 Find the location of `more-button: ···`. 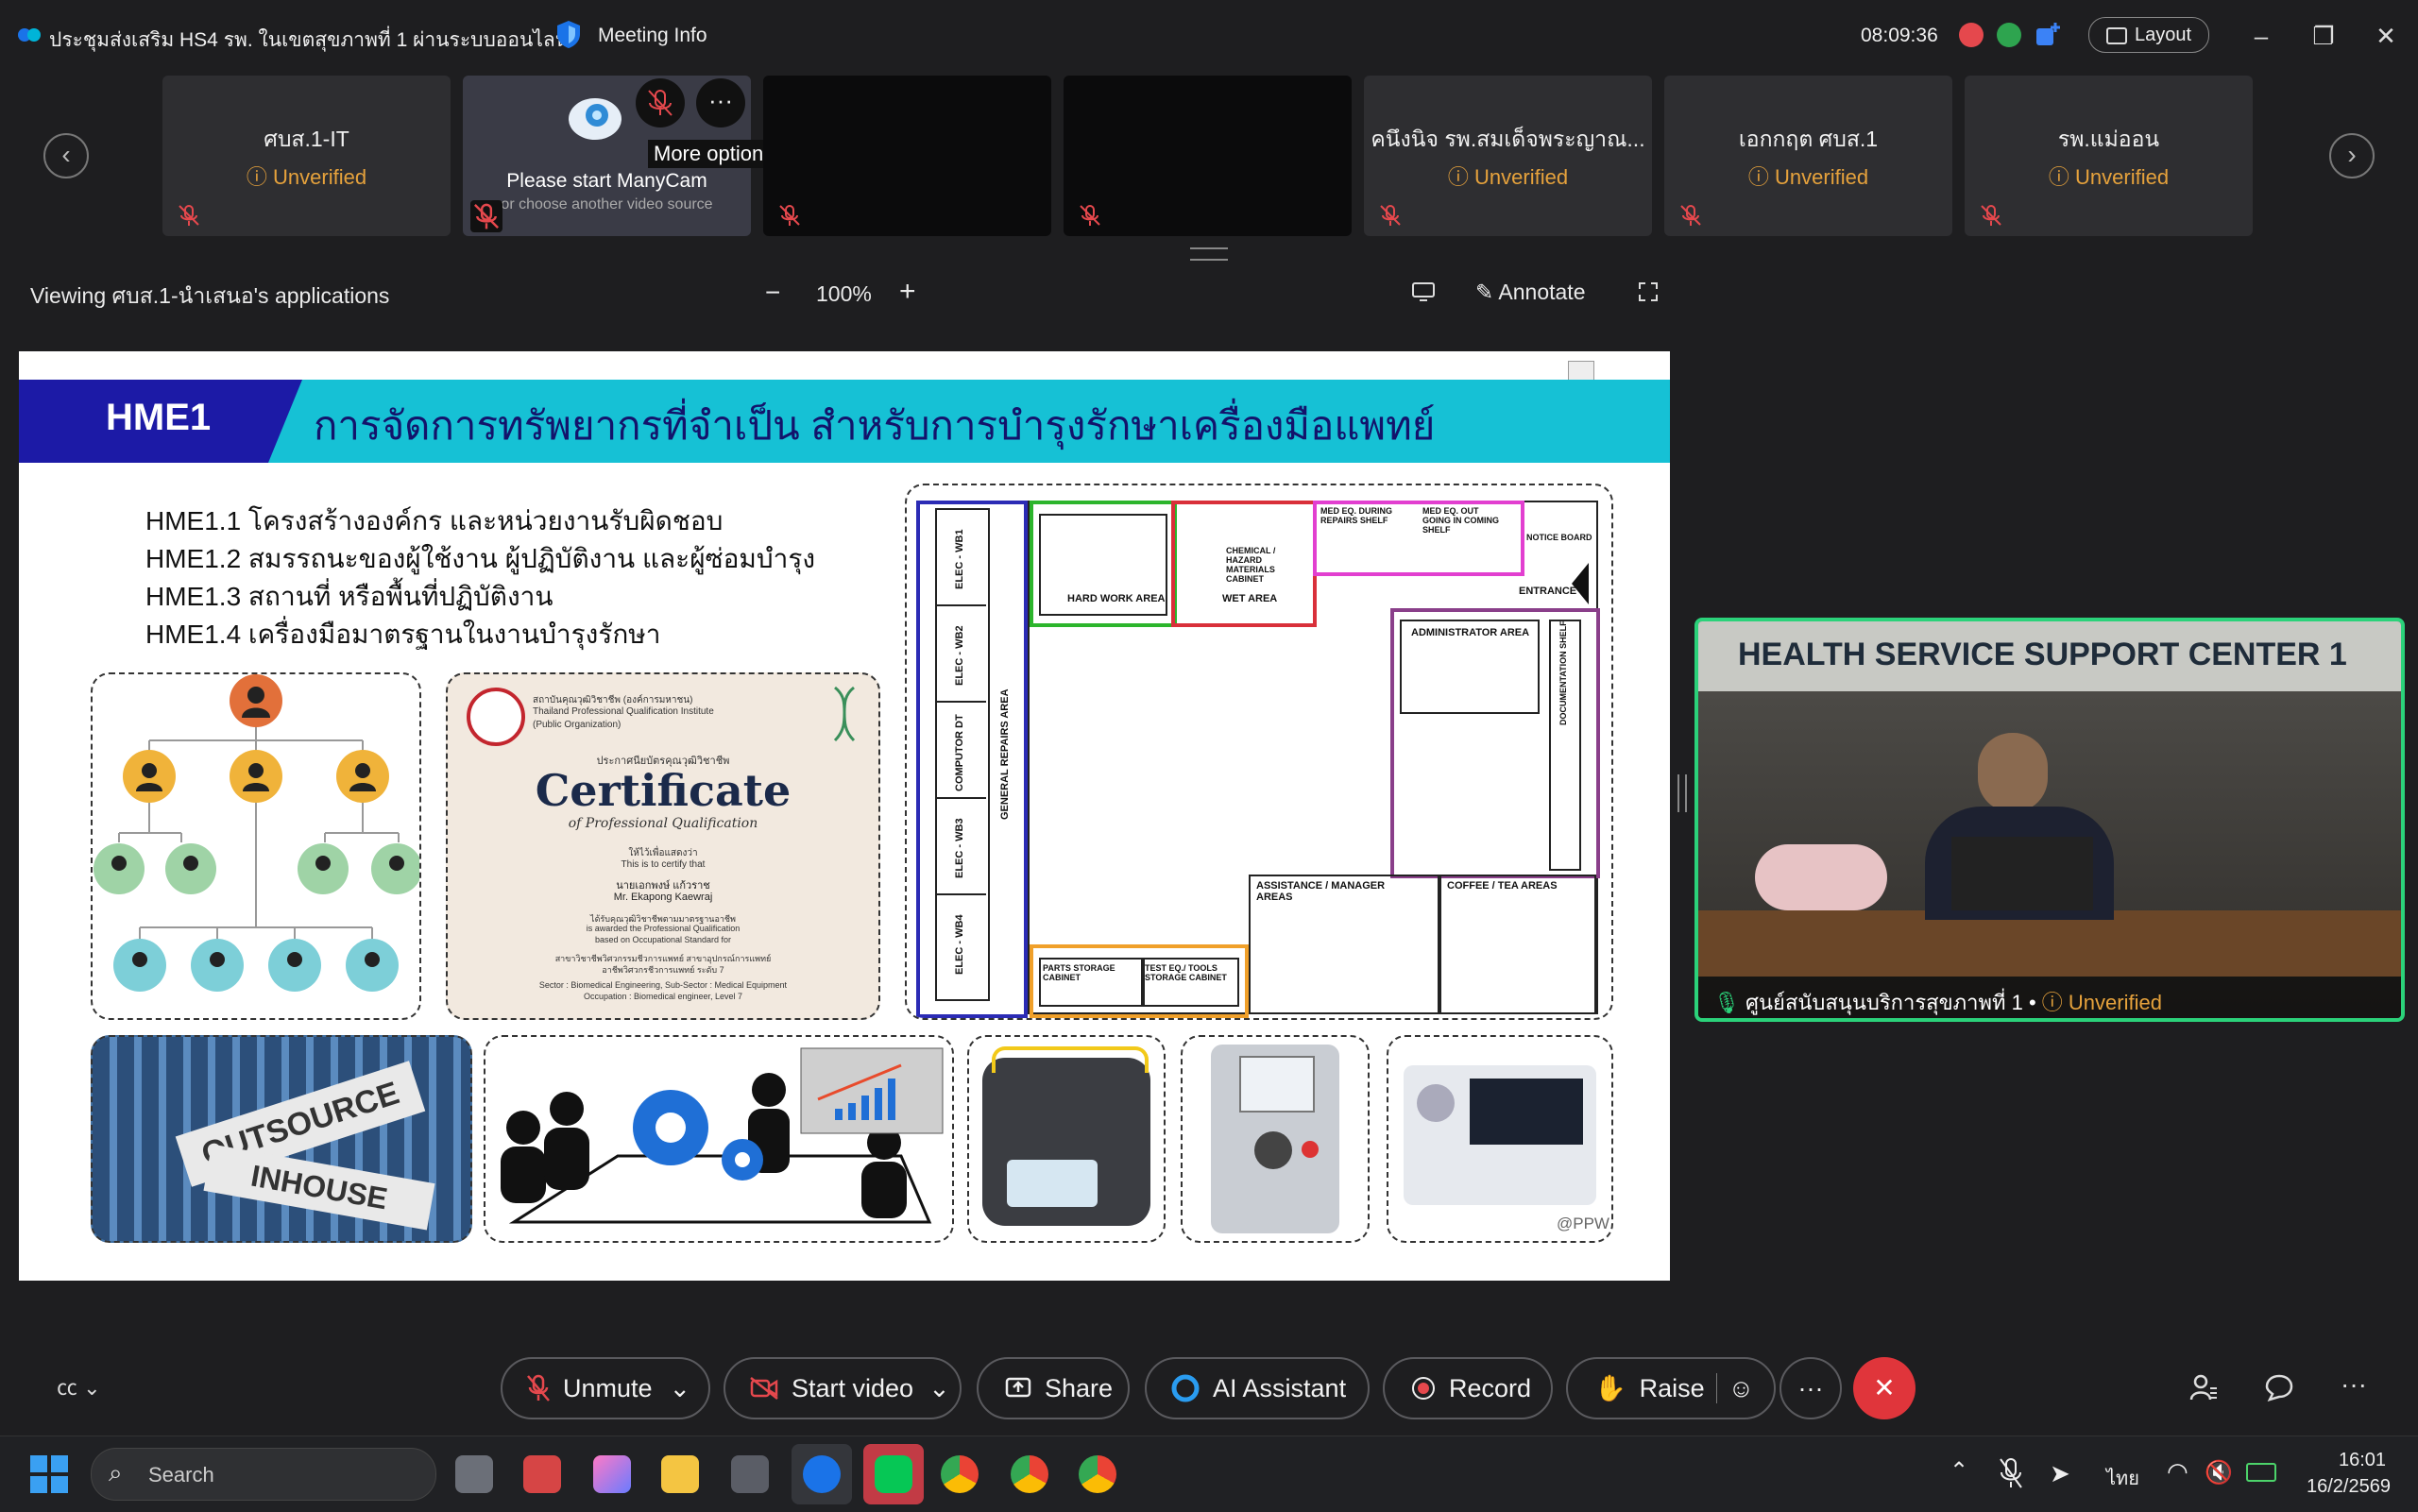

more-button: ··· is located at coordinates (1811, 1388).